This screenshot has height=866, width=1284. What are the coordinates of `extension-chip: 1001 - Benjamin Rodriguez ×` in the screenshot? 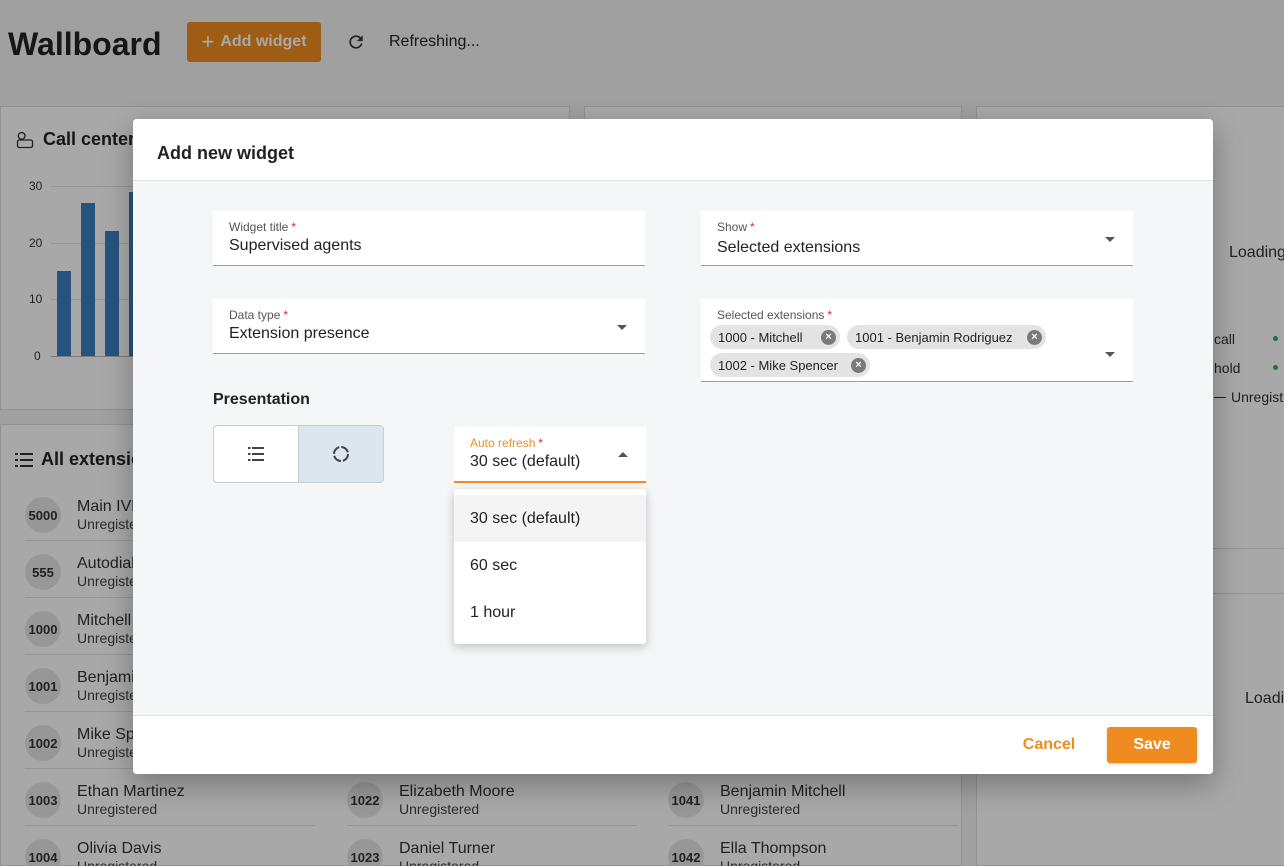 It's located at (946, 337).